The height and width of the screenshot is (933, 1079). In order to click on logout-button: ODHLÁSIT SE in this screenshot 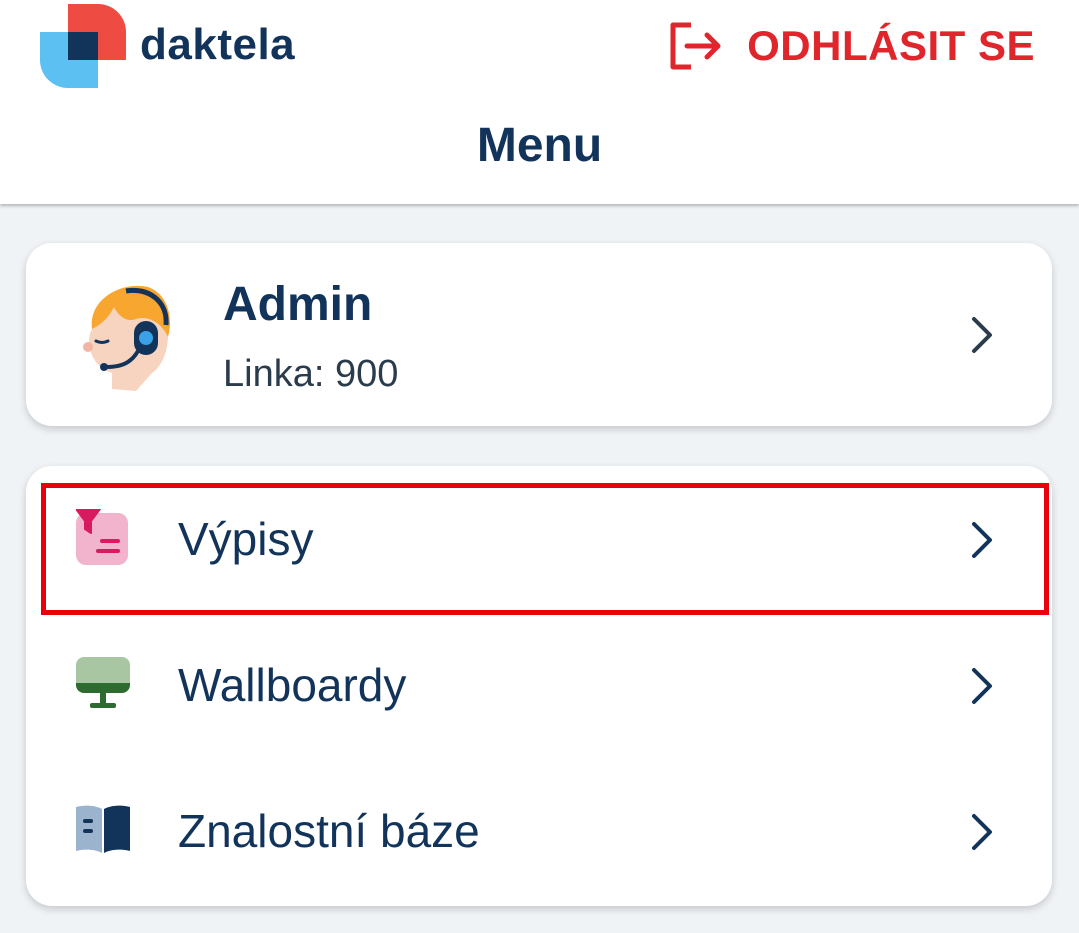, I will do `click(851, 46)`.